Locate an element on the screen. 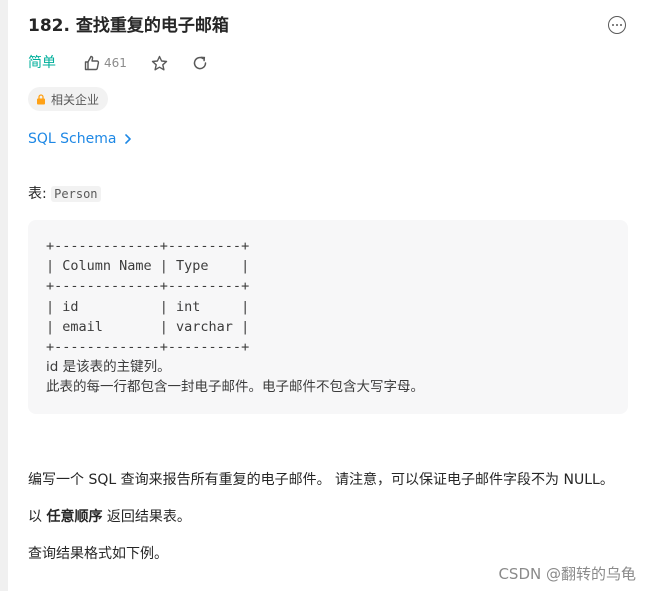 The height and width of the screenshot is (591, 650). company-tag-label: 相关企业 is located at coordinates (75, 99).